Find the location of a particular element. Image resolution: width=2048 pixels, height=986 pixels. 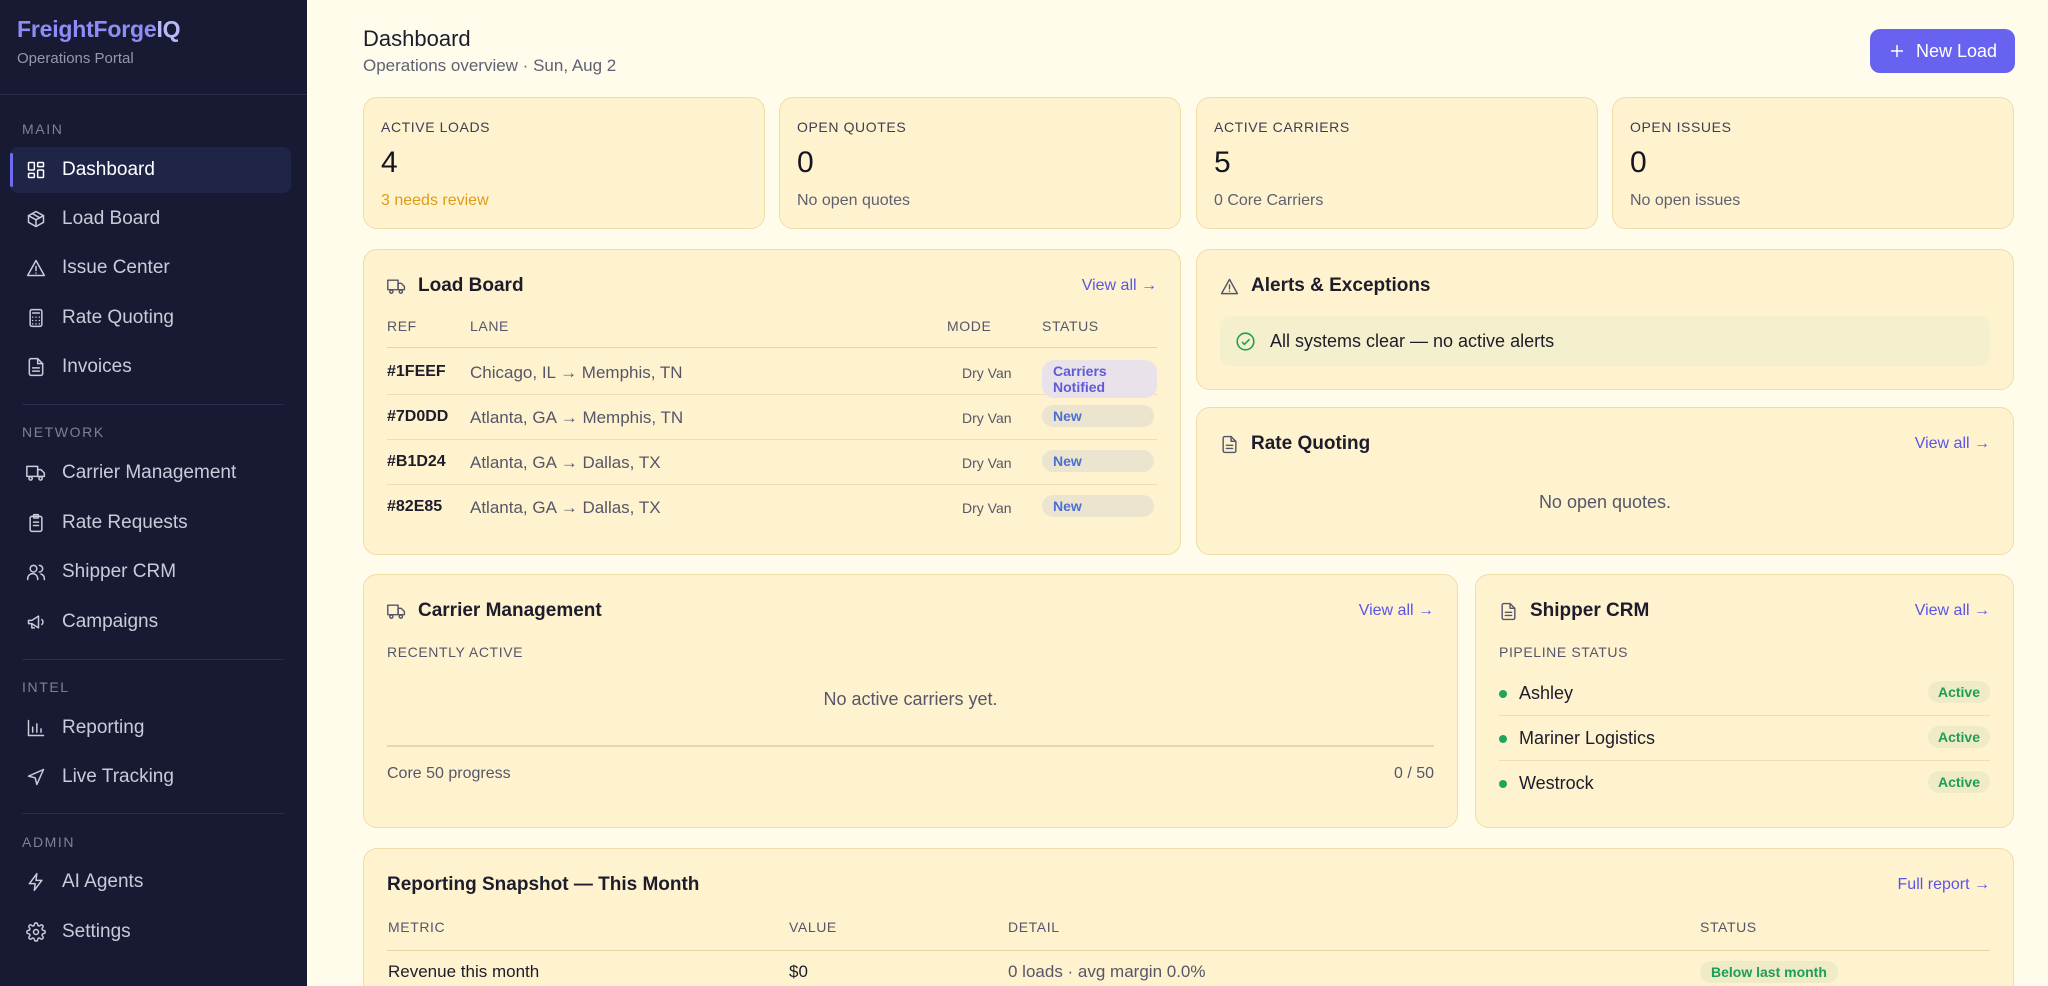

section-label-main: MAIN is located at coordinates (43, 129).